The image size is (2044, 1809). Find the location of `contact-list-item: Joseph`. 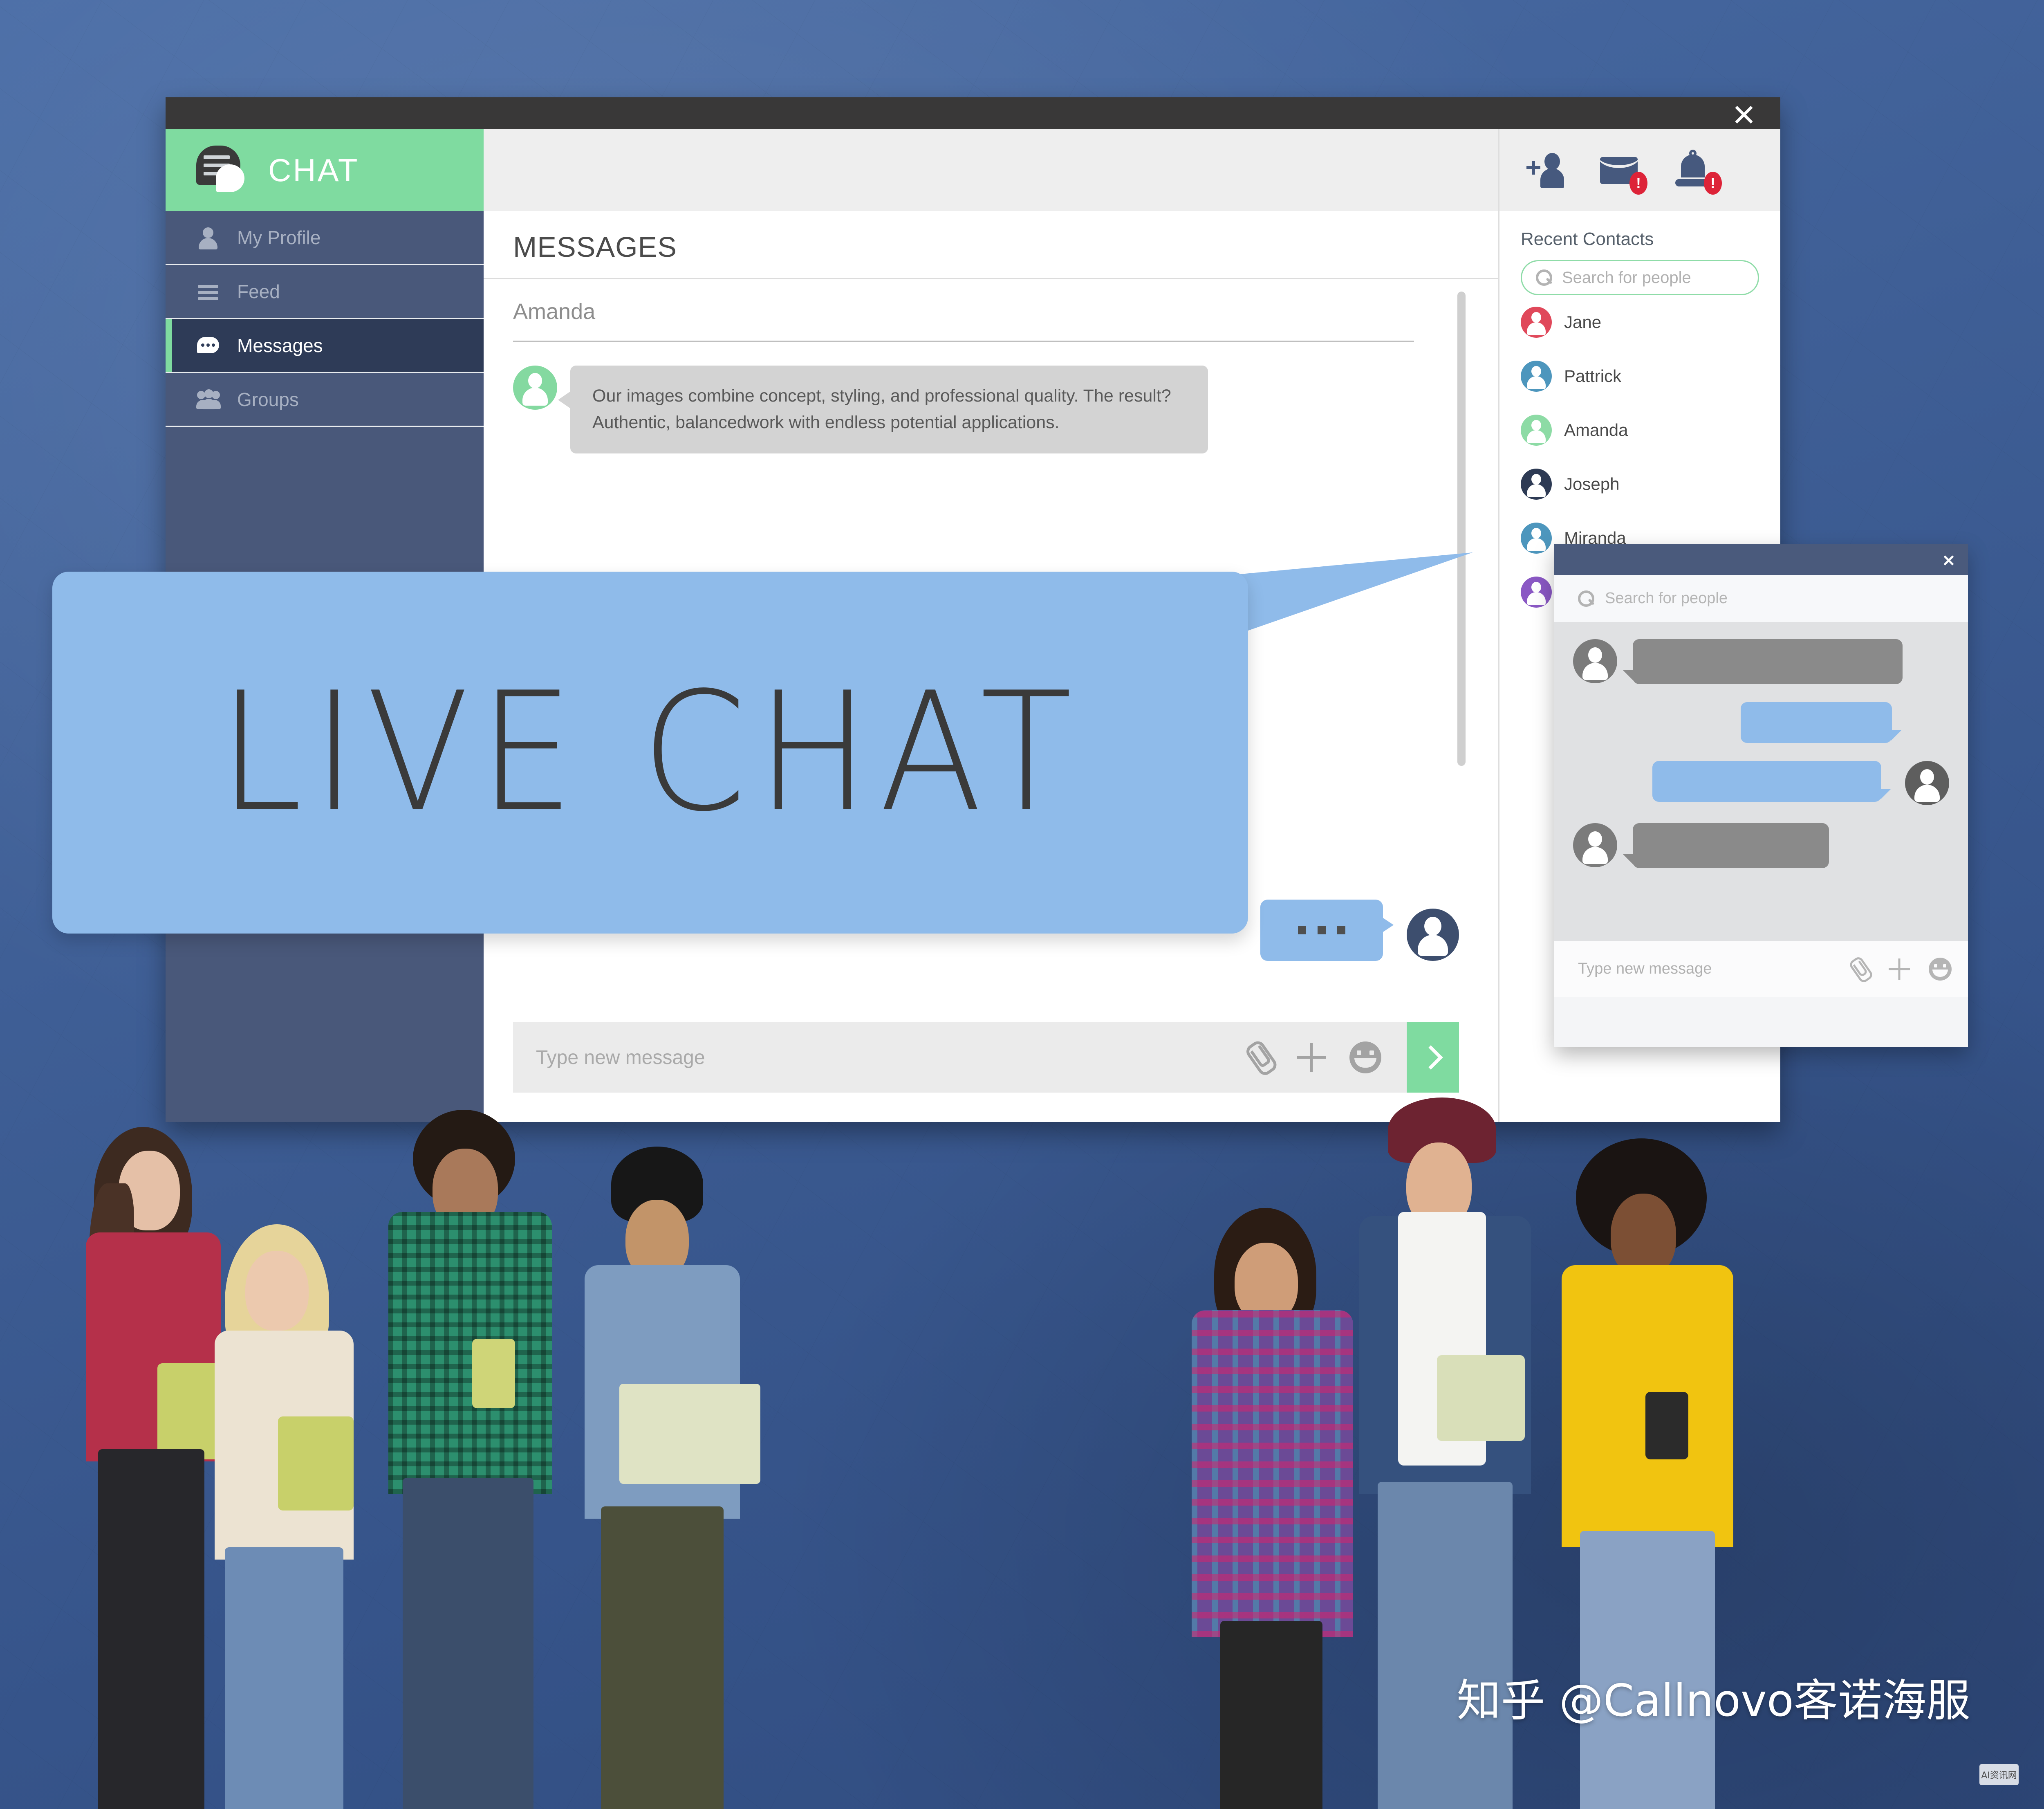

contact-list-item: Joseph is located at coordinates (1639, 484).